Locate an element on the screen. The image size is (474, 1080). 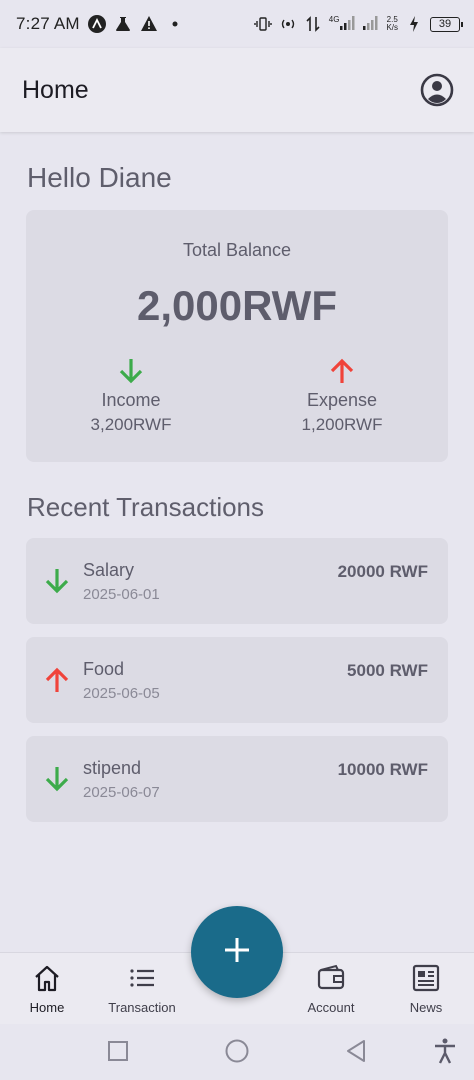
expense-summary: Expense 1,200RWF is located at coordinates (342, 395).